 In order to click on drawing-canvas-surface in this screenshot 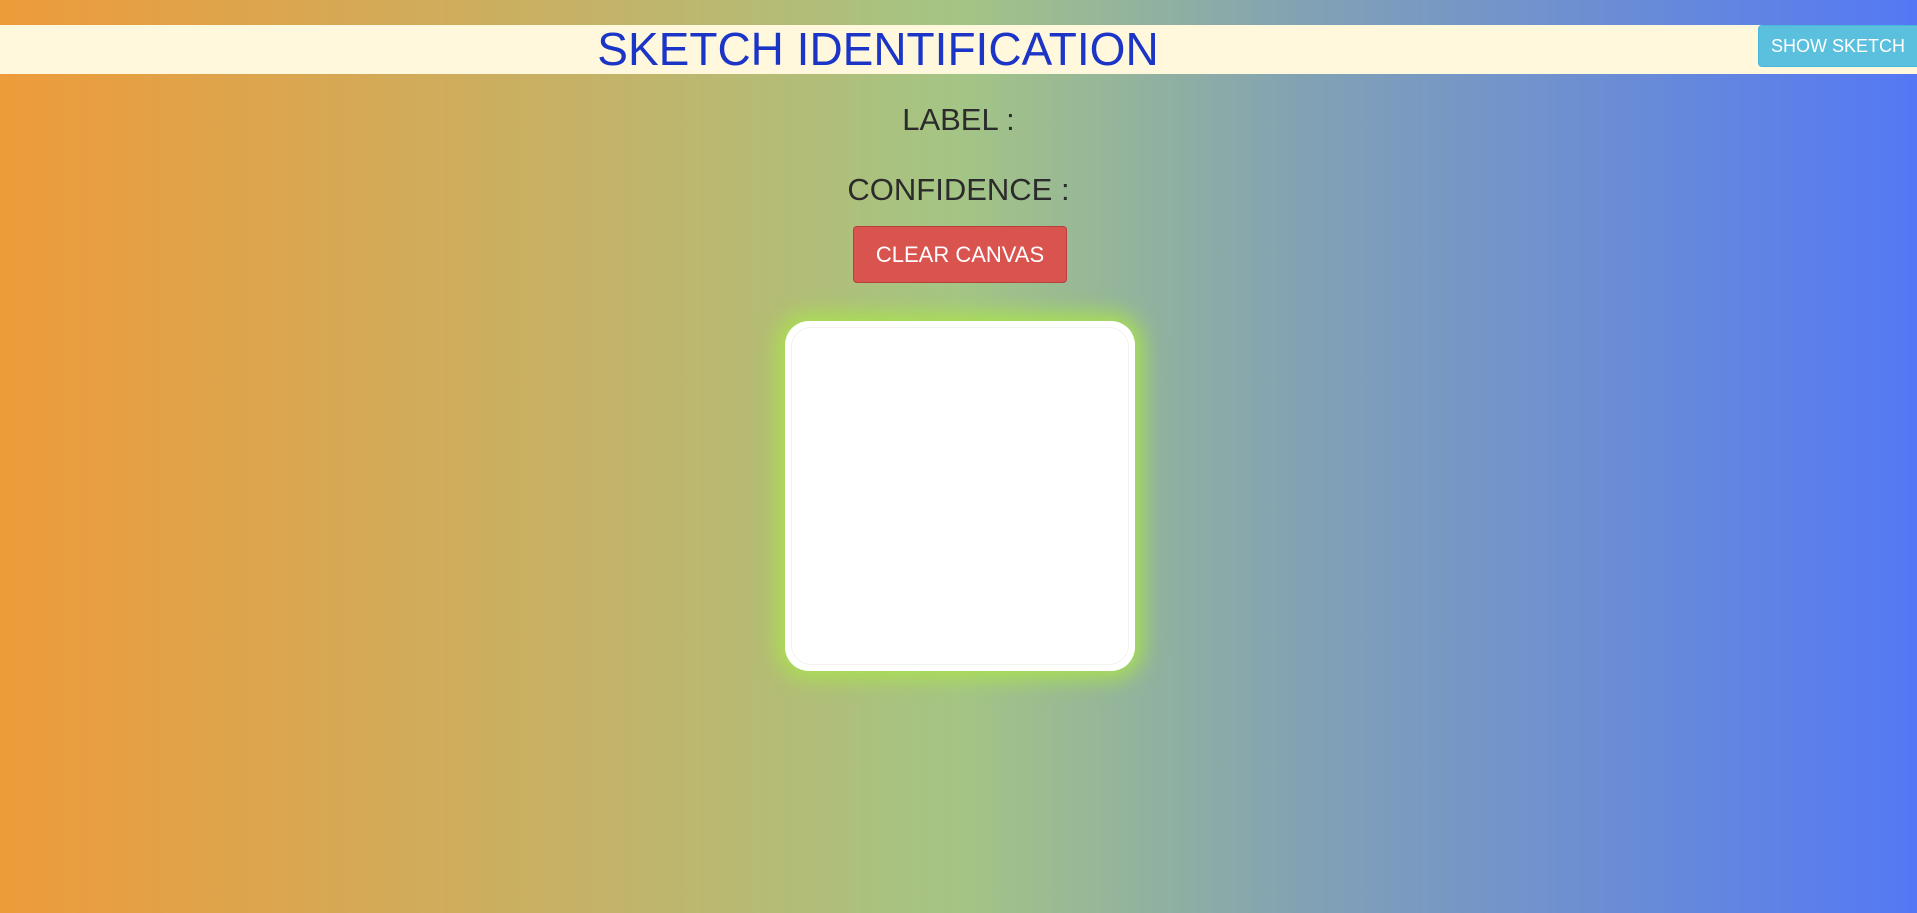, I will do `click(960, 496)`.